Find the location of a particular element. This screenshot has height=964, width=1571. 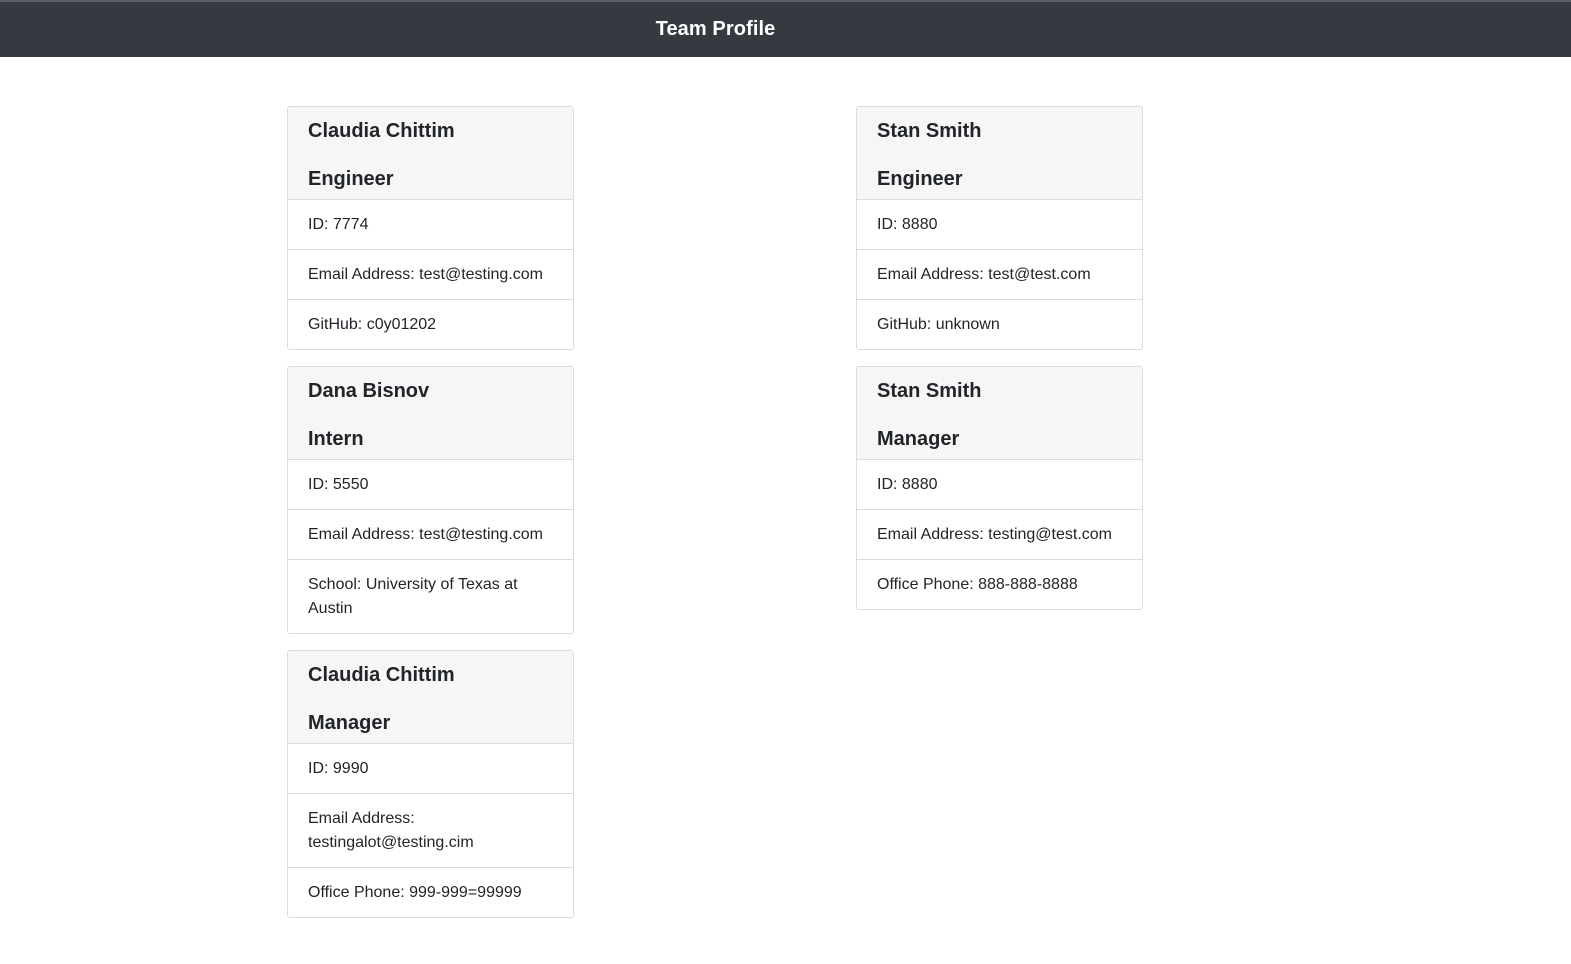

card-header: Stan Smith Manager is located at coordinates (999, 413).